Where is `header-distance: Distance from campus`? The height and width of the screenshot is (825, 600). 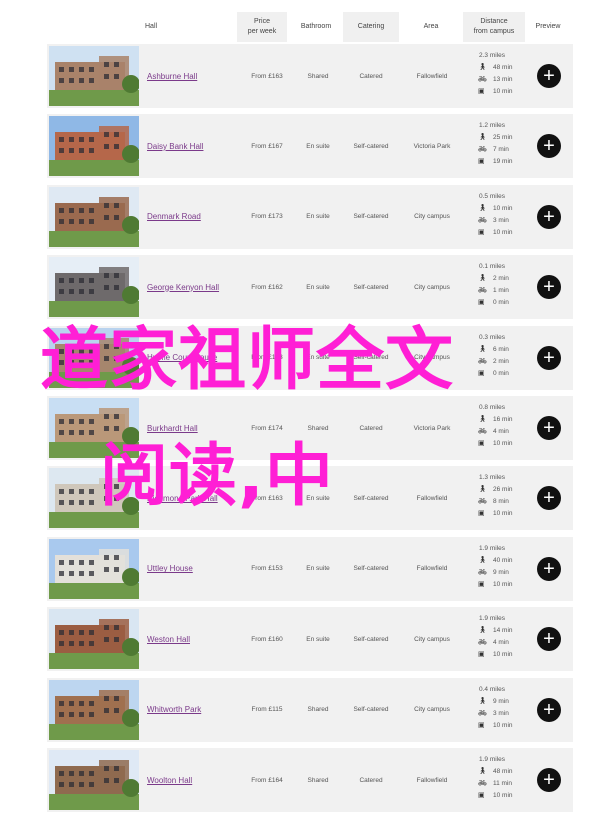 header-distance: Distance from campus is located at coordinates (494, 27).